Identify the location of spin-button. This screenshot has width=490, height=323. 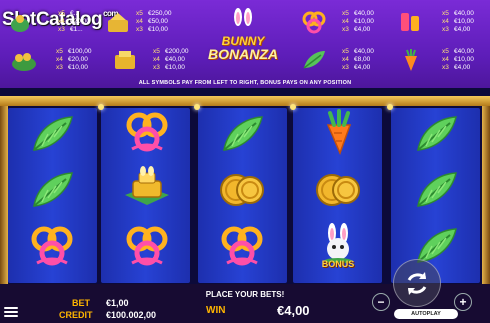
(417, 283).